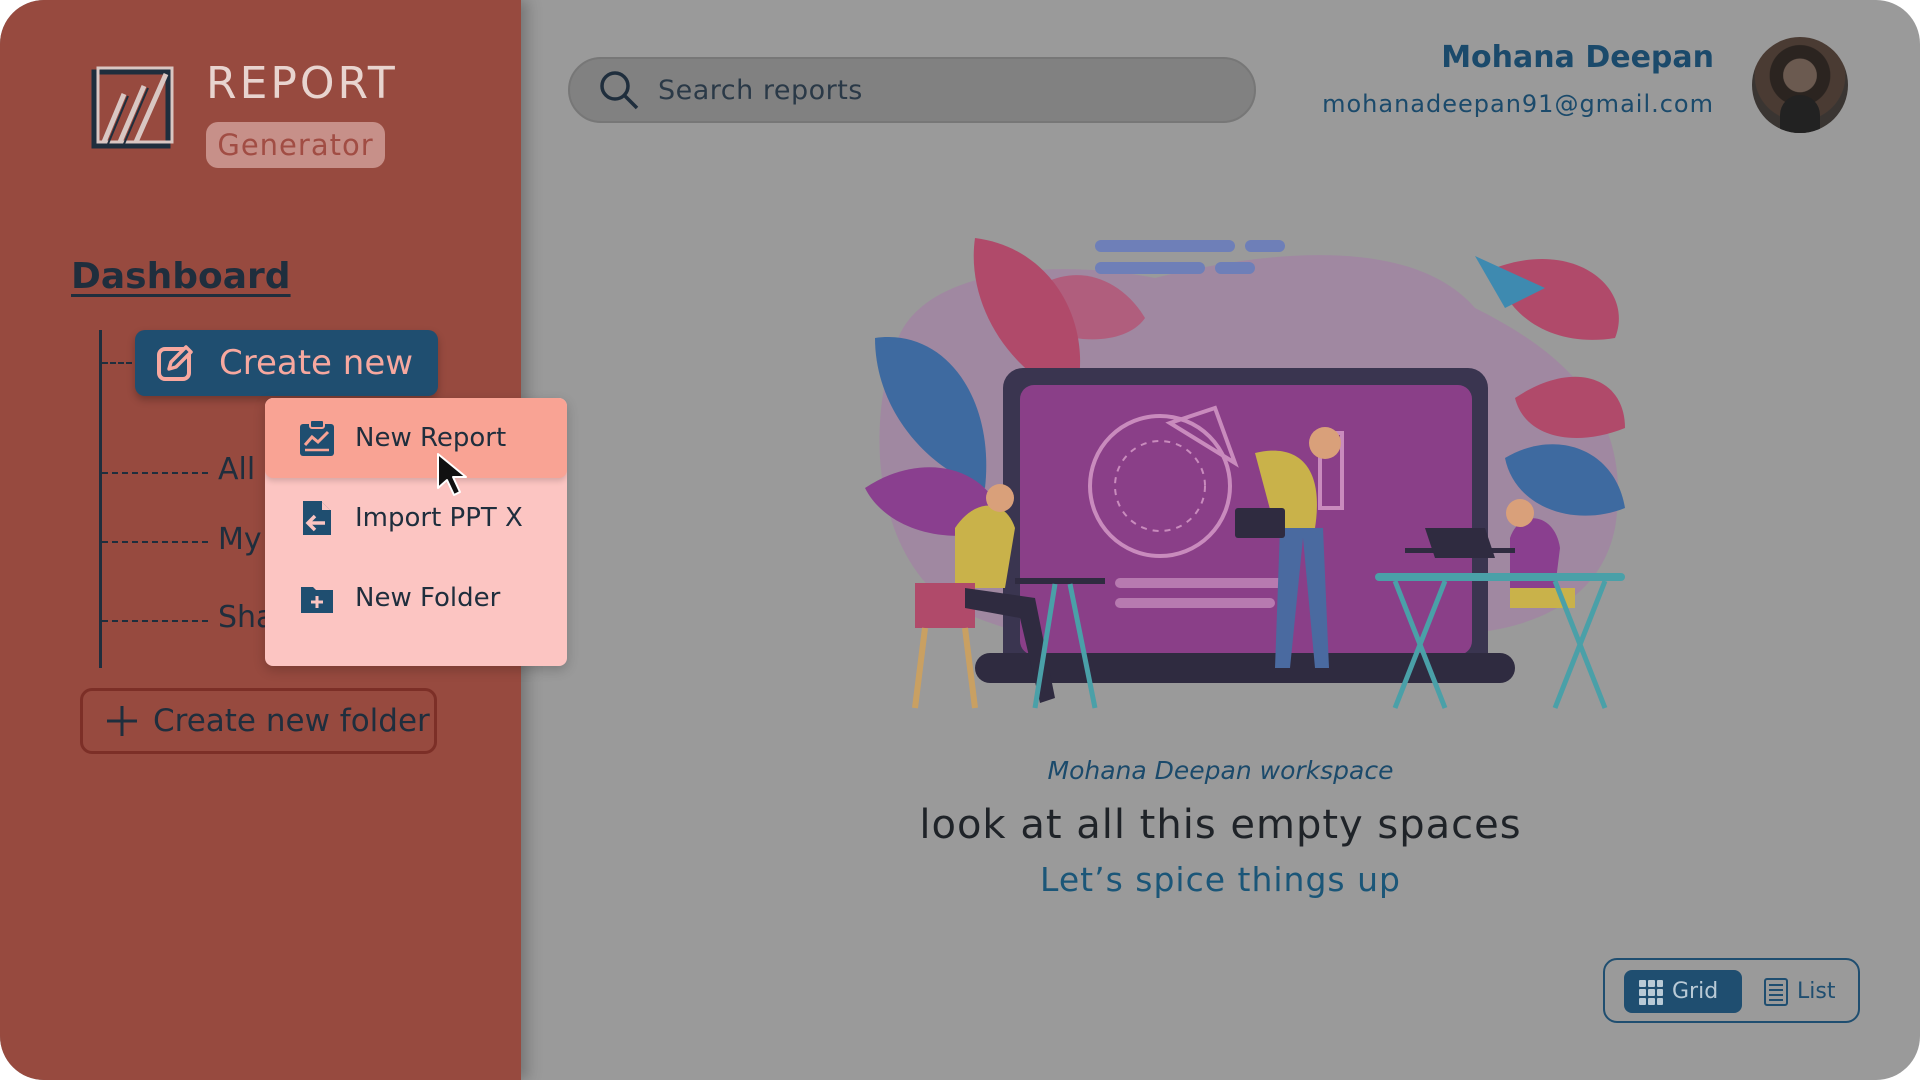 Image resolution: width=1920 pixels, height=1080 pixels. I want to click on grid-view-button: Grid, so click(1683, 991).